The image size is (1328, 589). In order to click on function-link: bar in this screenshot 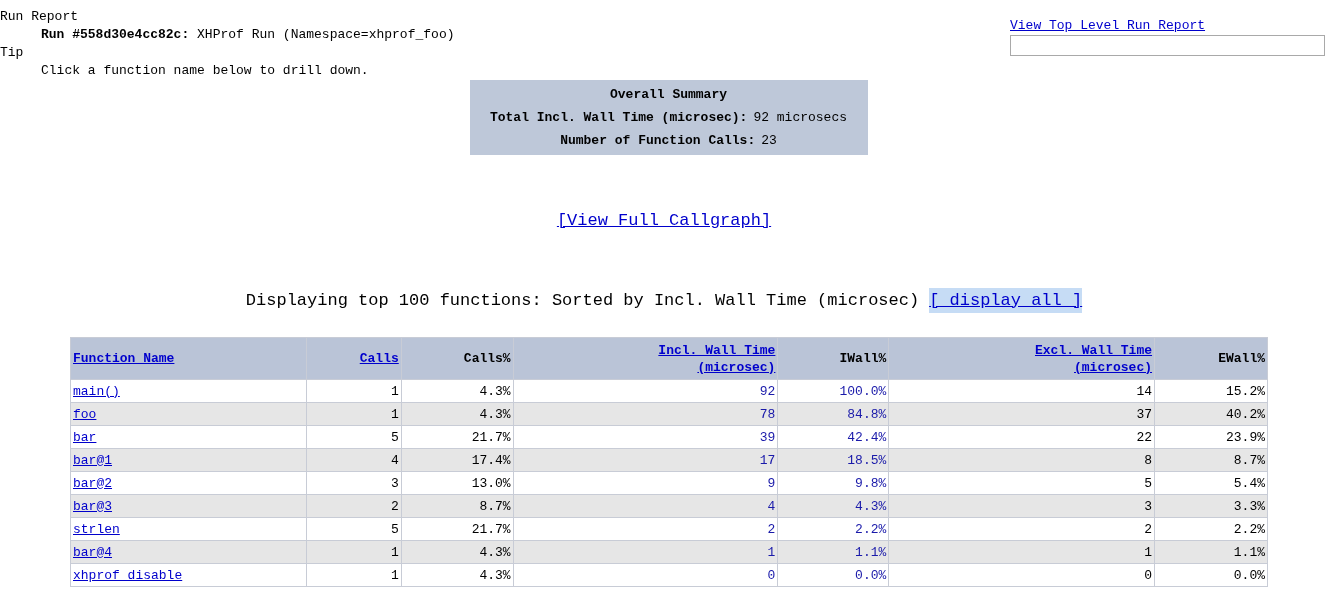, I will do `click(85, 437)`.